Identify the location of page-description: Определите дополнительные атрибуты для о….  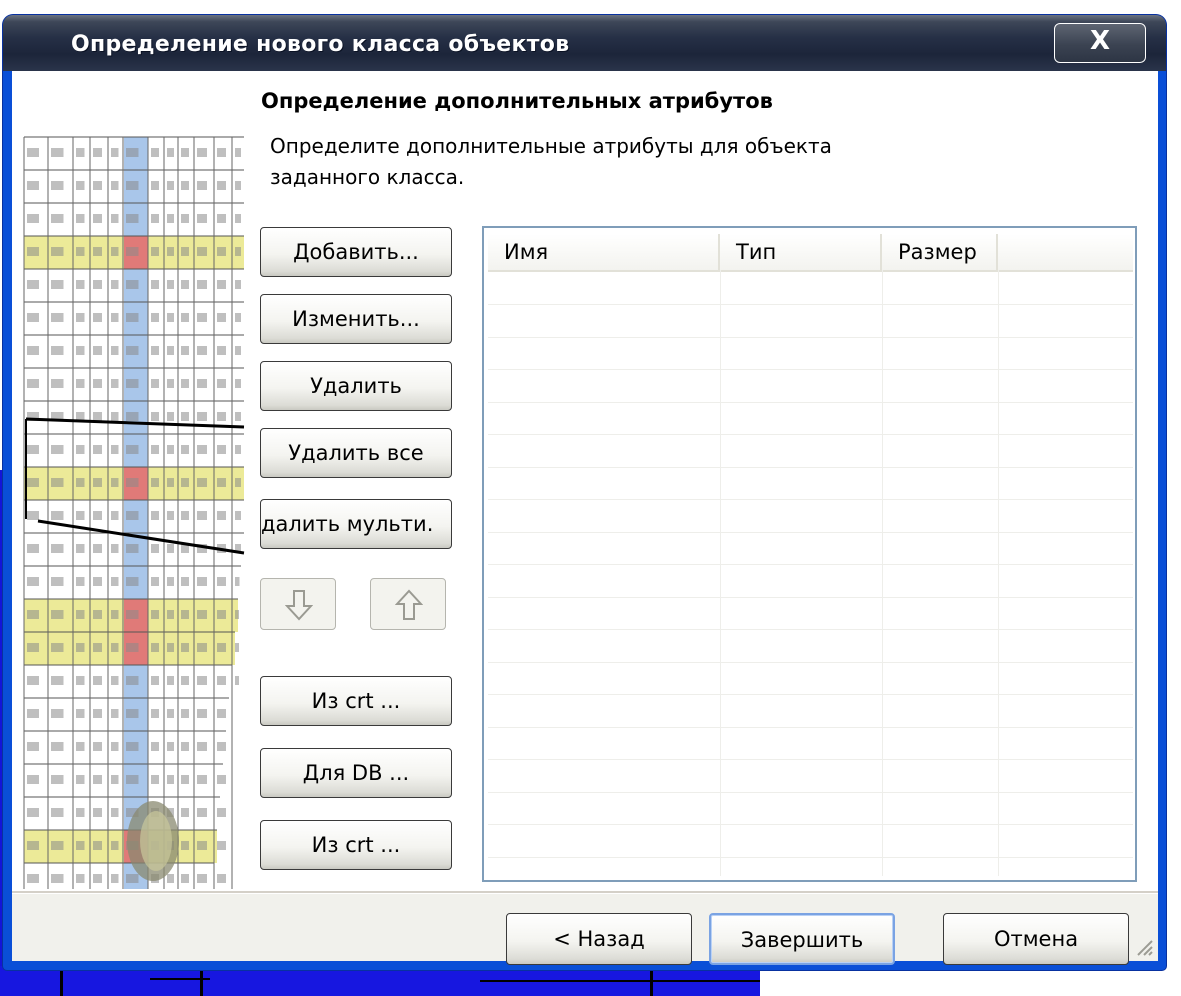
(620, 162).